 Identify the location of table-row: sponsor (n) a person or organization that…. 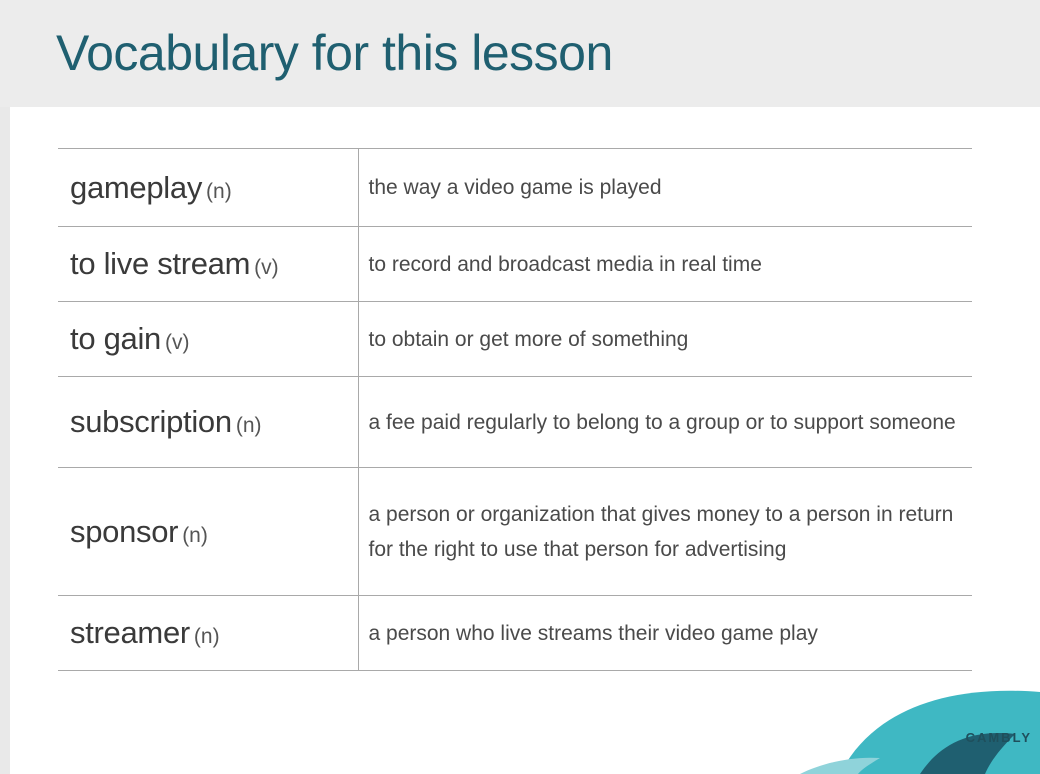
(515, 531).